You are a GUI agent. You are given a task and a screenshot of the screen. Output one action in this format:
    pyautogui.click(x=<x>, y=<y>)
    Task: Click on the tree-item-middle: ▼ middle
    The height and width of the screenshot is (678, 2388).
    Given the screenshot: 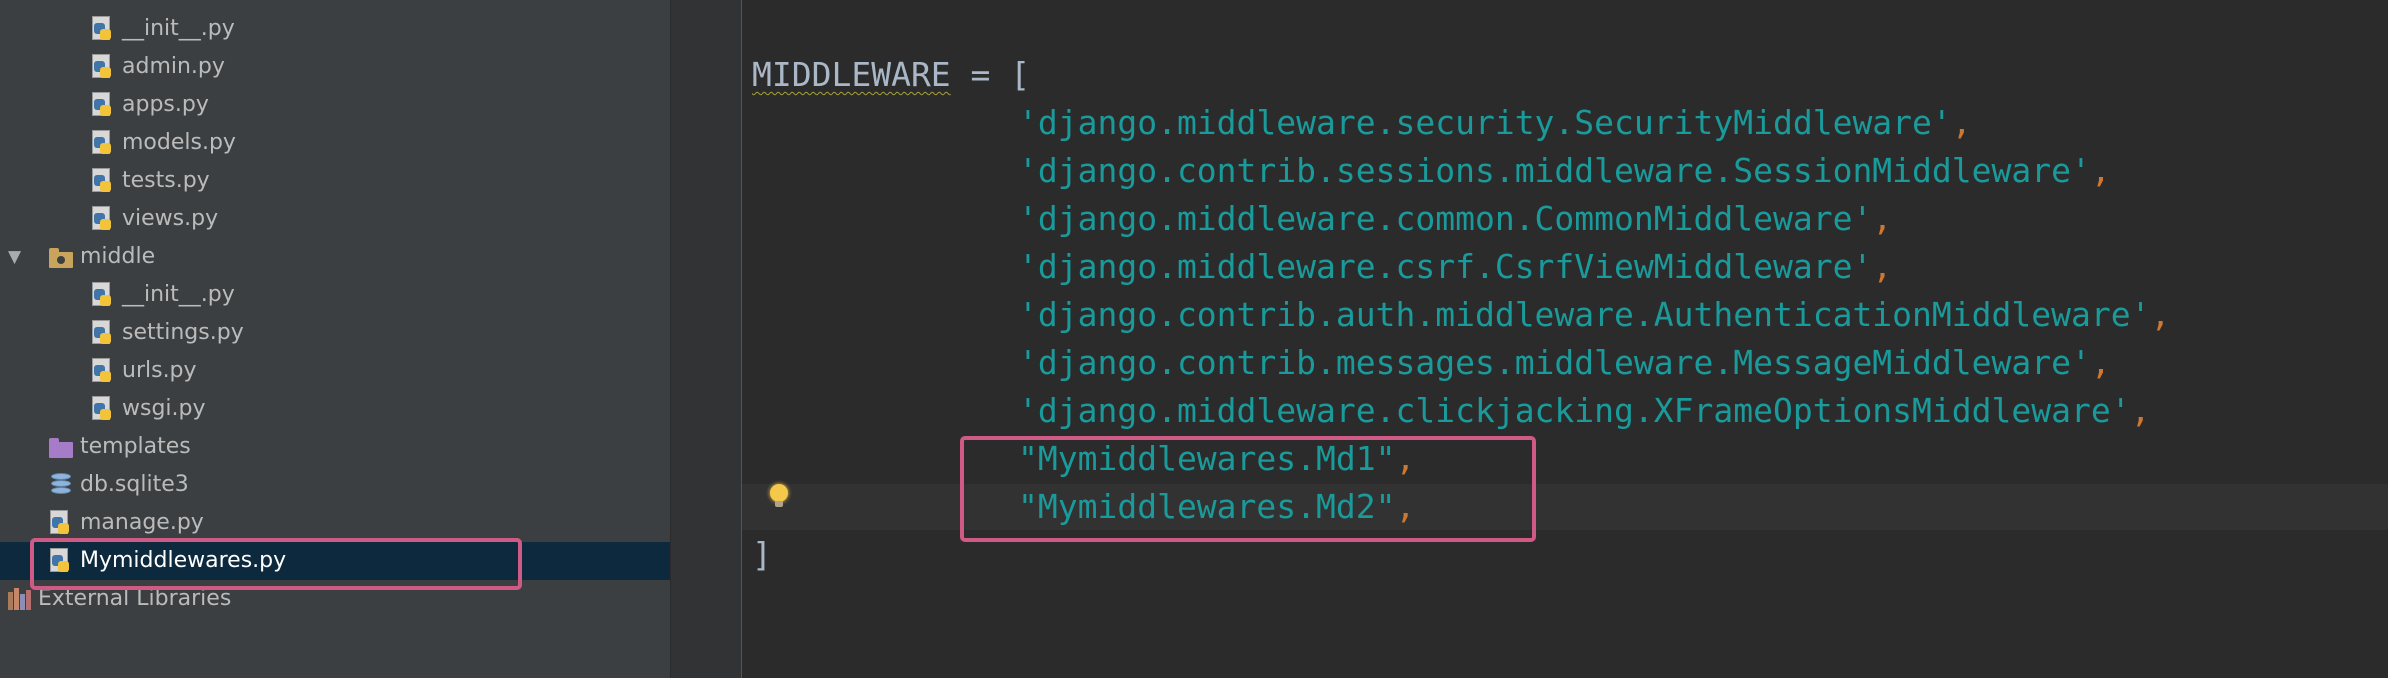 What is the action you would take?
    pyautogui.click(x=335, y=257)
    